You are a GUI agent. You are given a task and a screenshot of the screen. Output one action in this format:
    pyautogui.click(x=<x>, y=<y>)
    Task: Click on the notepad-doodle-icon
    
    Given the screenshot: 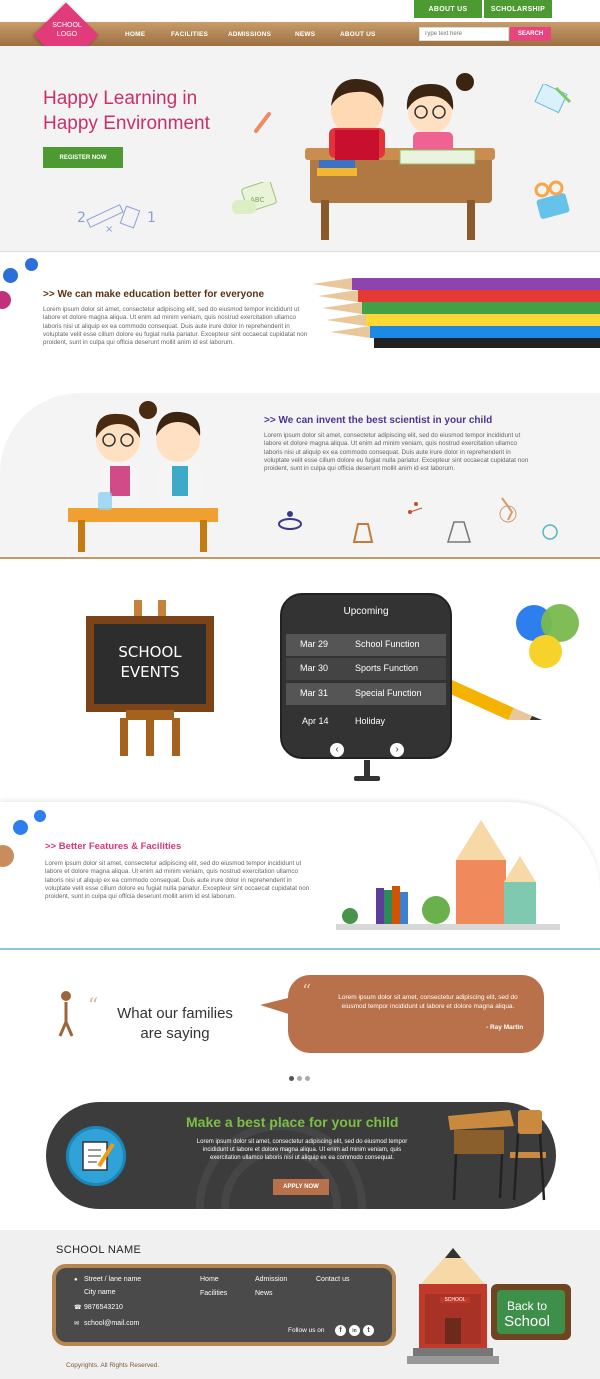 What is the action you would take?
    pyautogui.click(x=553, y=99)
    